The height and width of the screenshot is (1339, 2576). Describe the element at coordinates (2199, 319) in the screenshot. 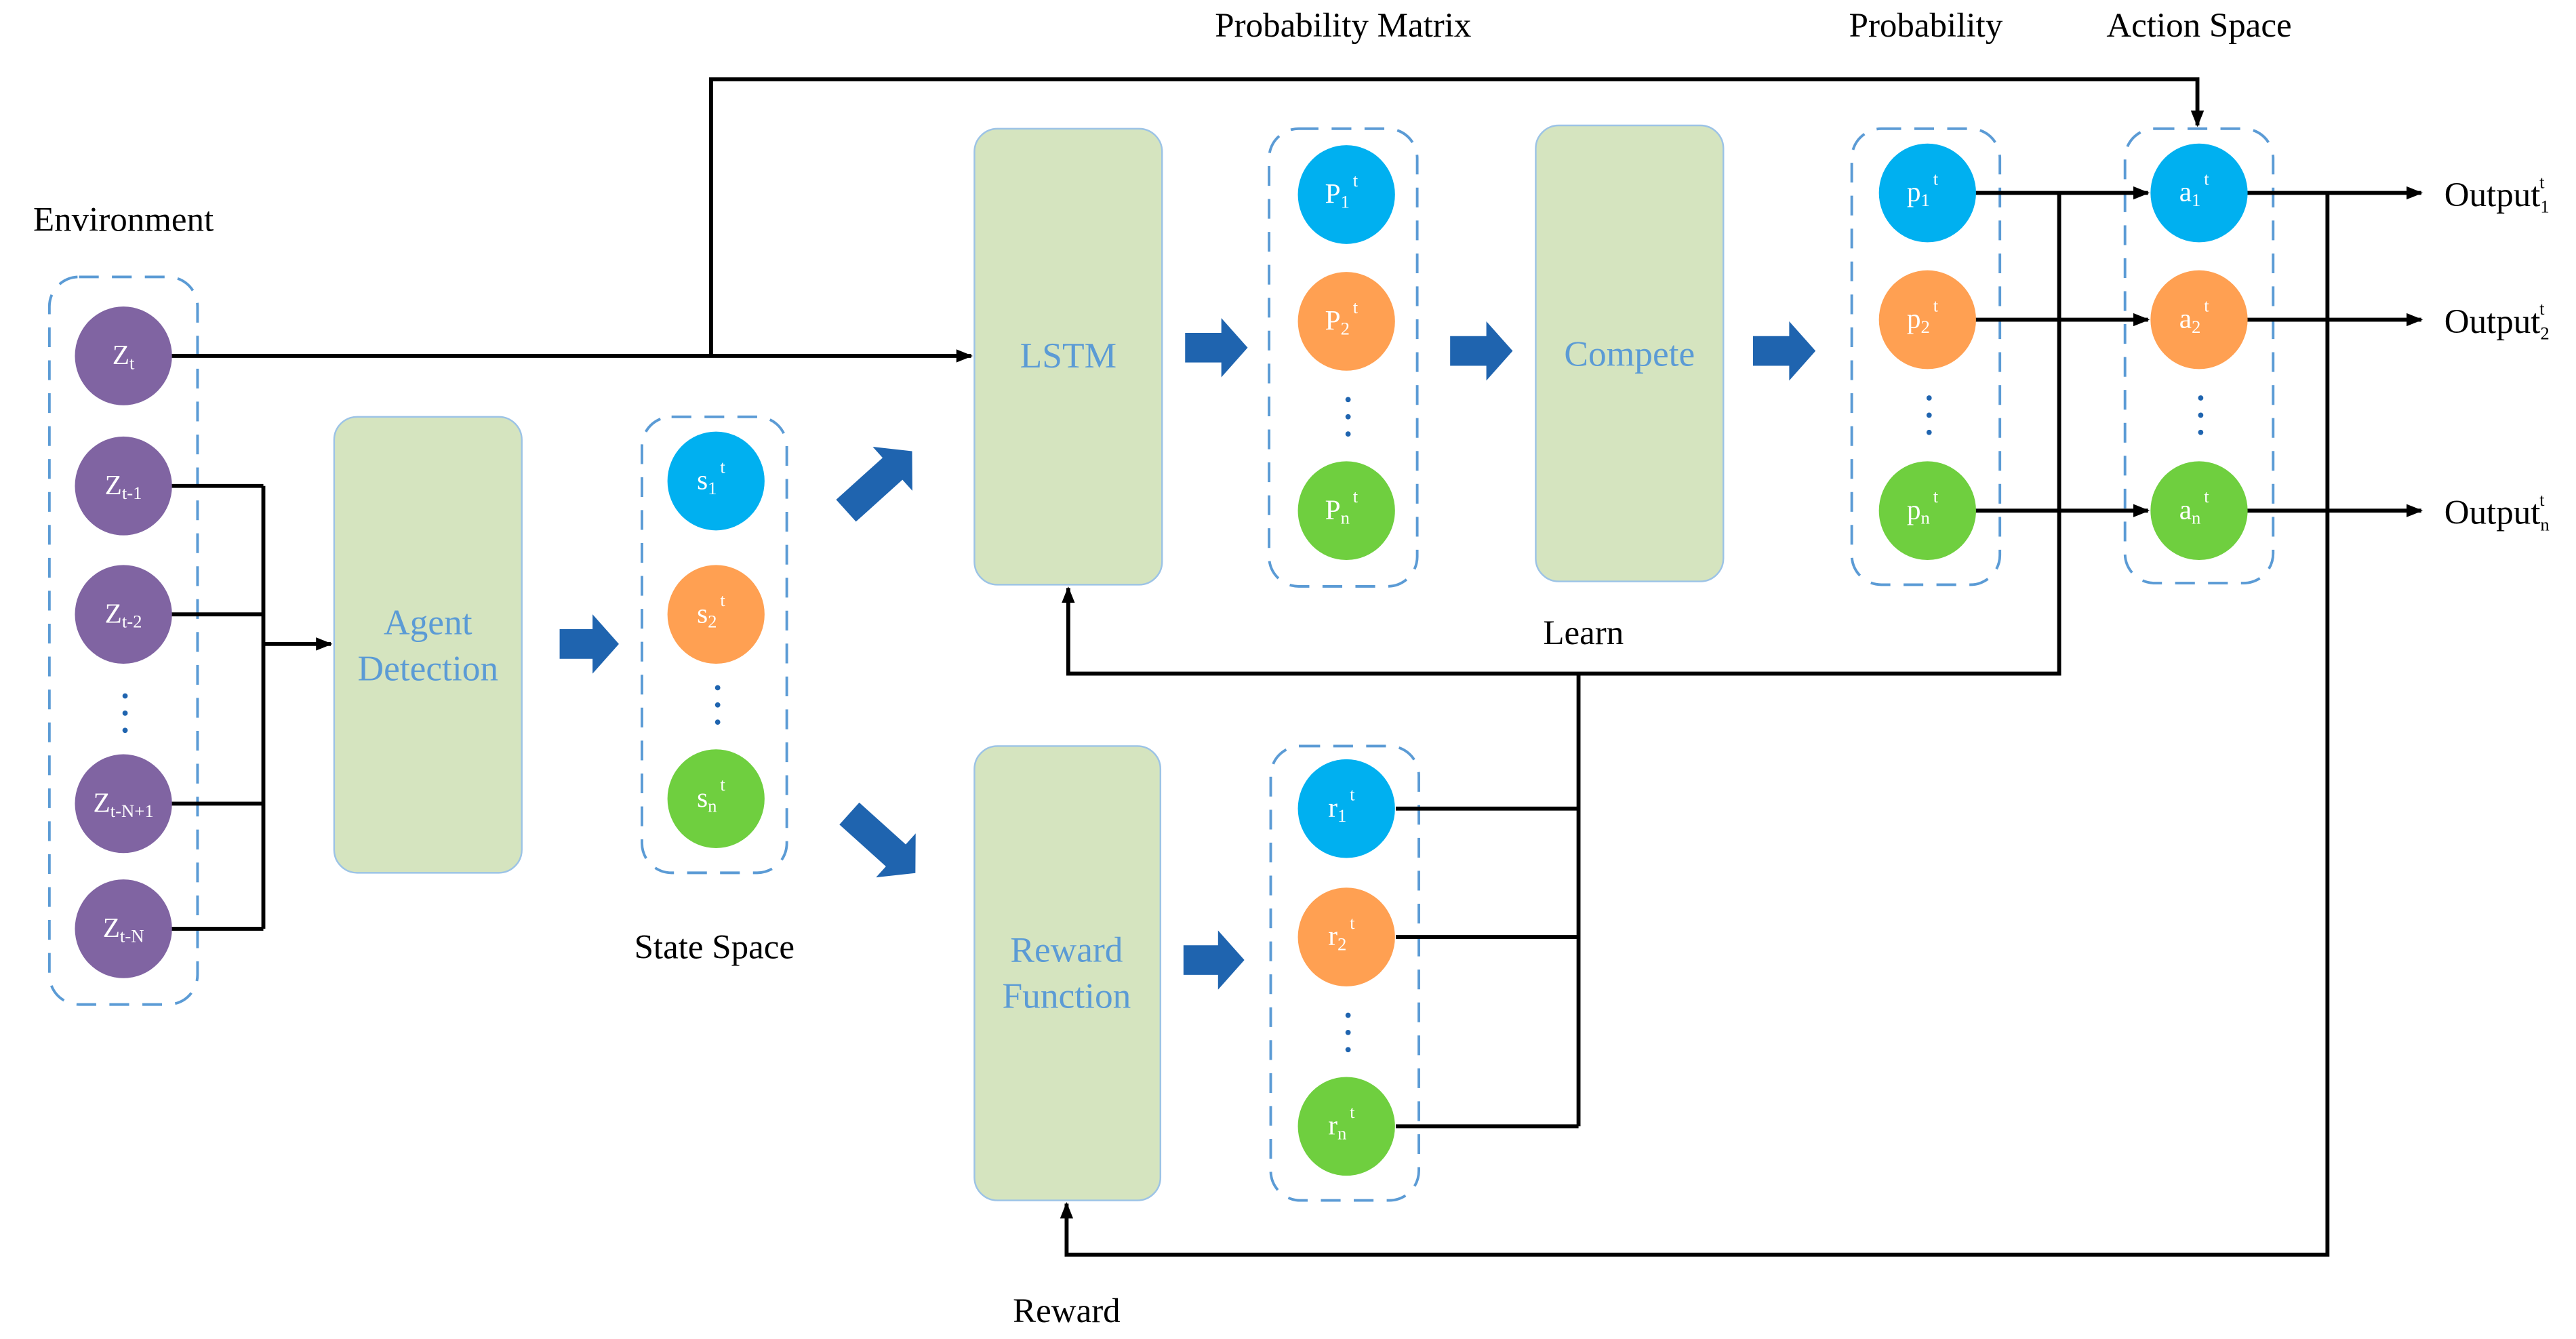

I see `node-action-1: a2t` at that location.